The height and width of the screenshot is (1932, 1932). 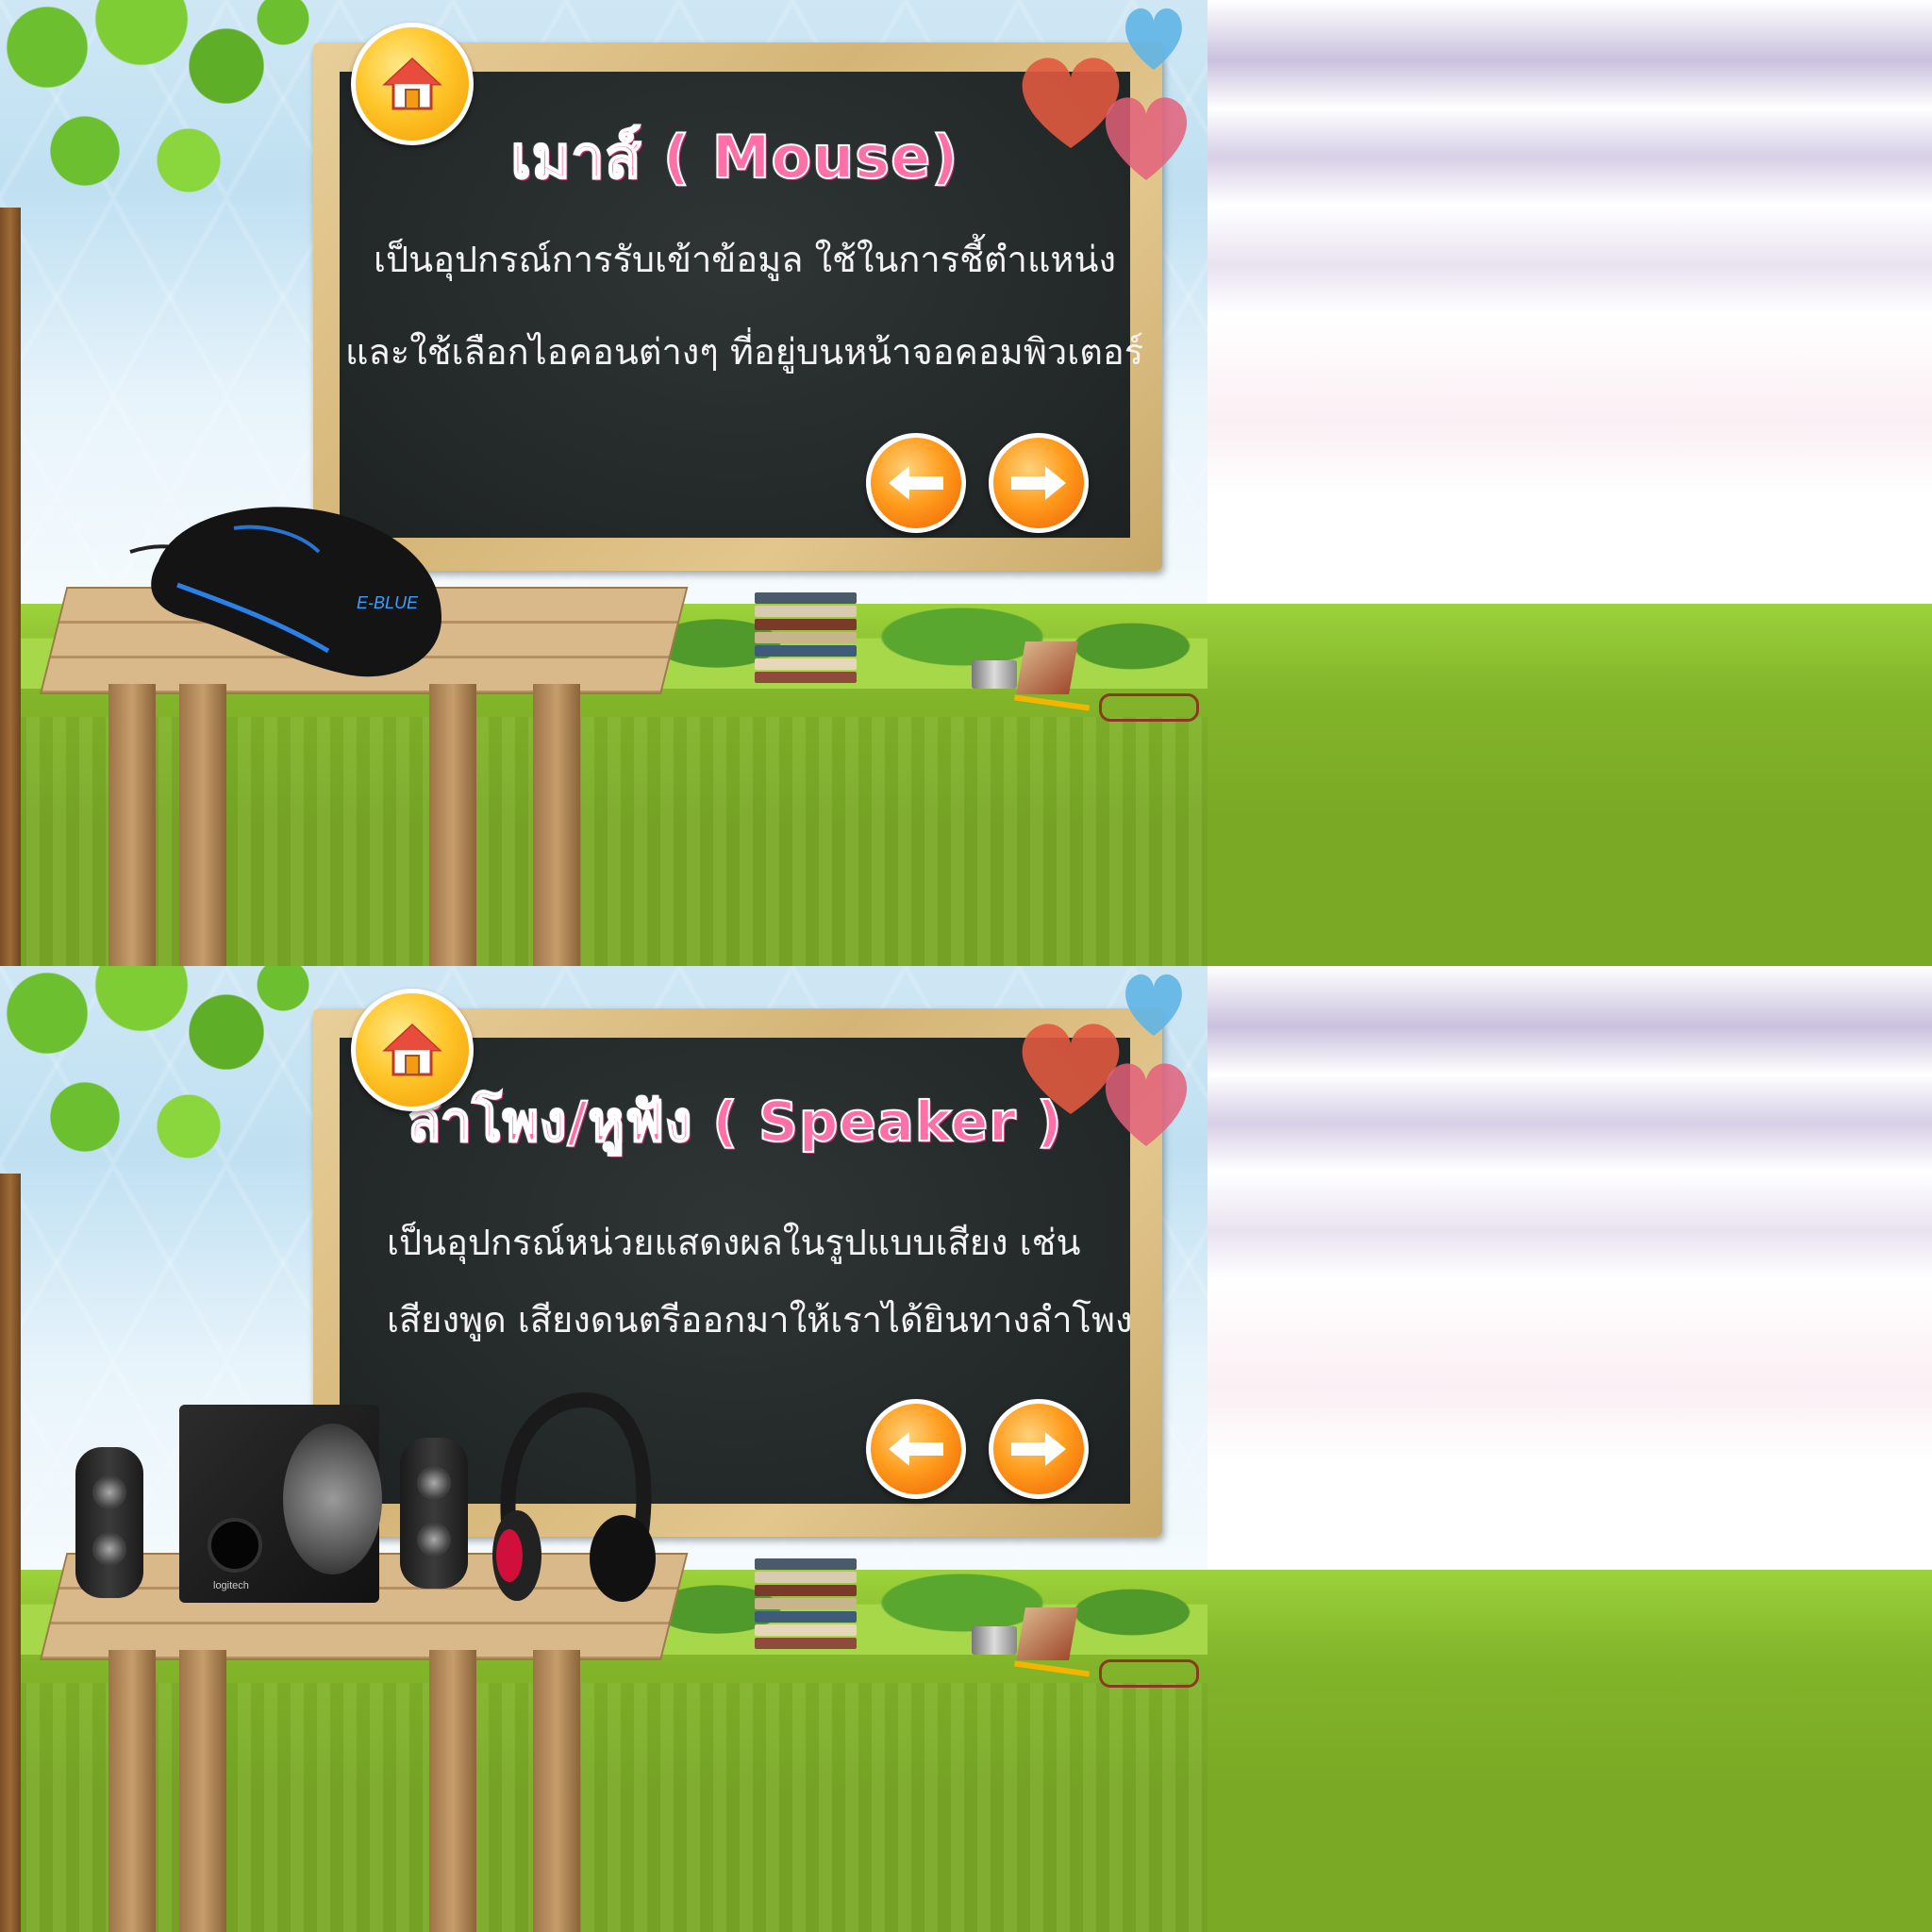 I want to click on slide-title: เมาส์ ( Mouse), so click(x=735, y=157).